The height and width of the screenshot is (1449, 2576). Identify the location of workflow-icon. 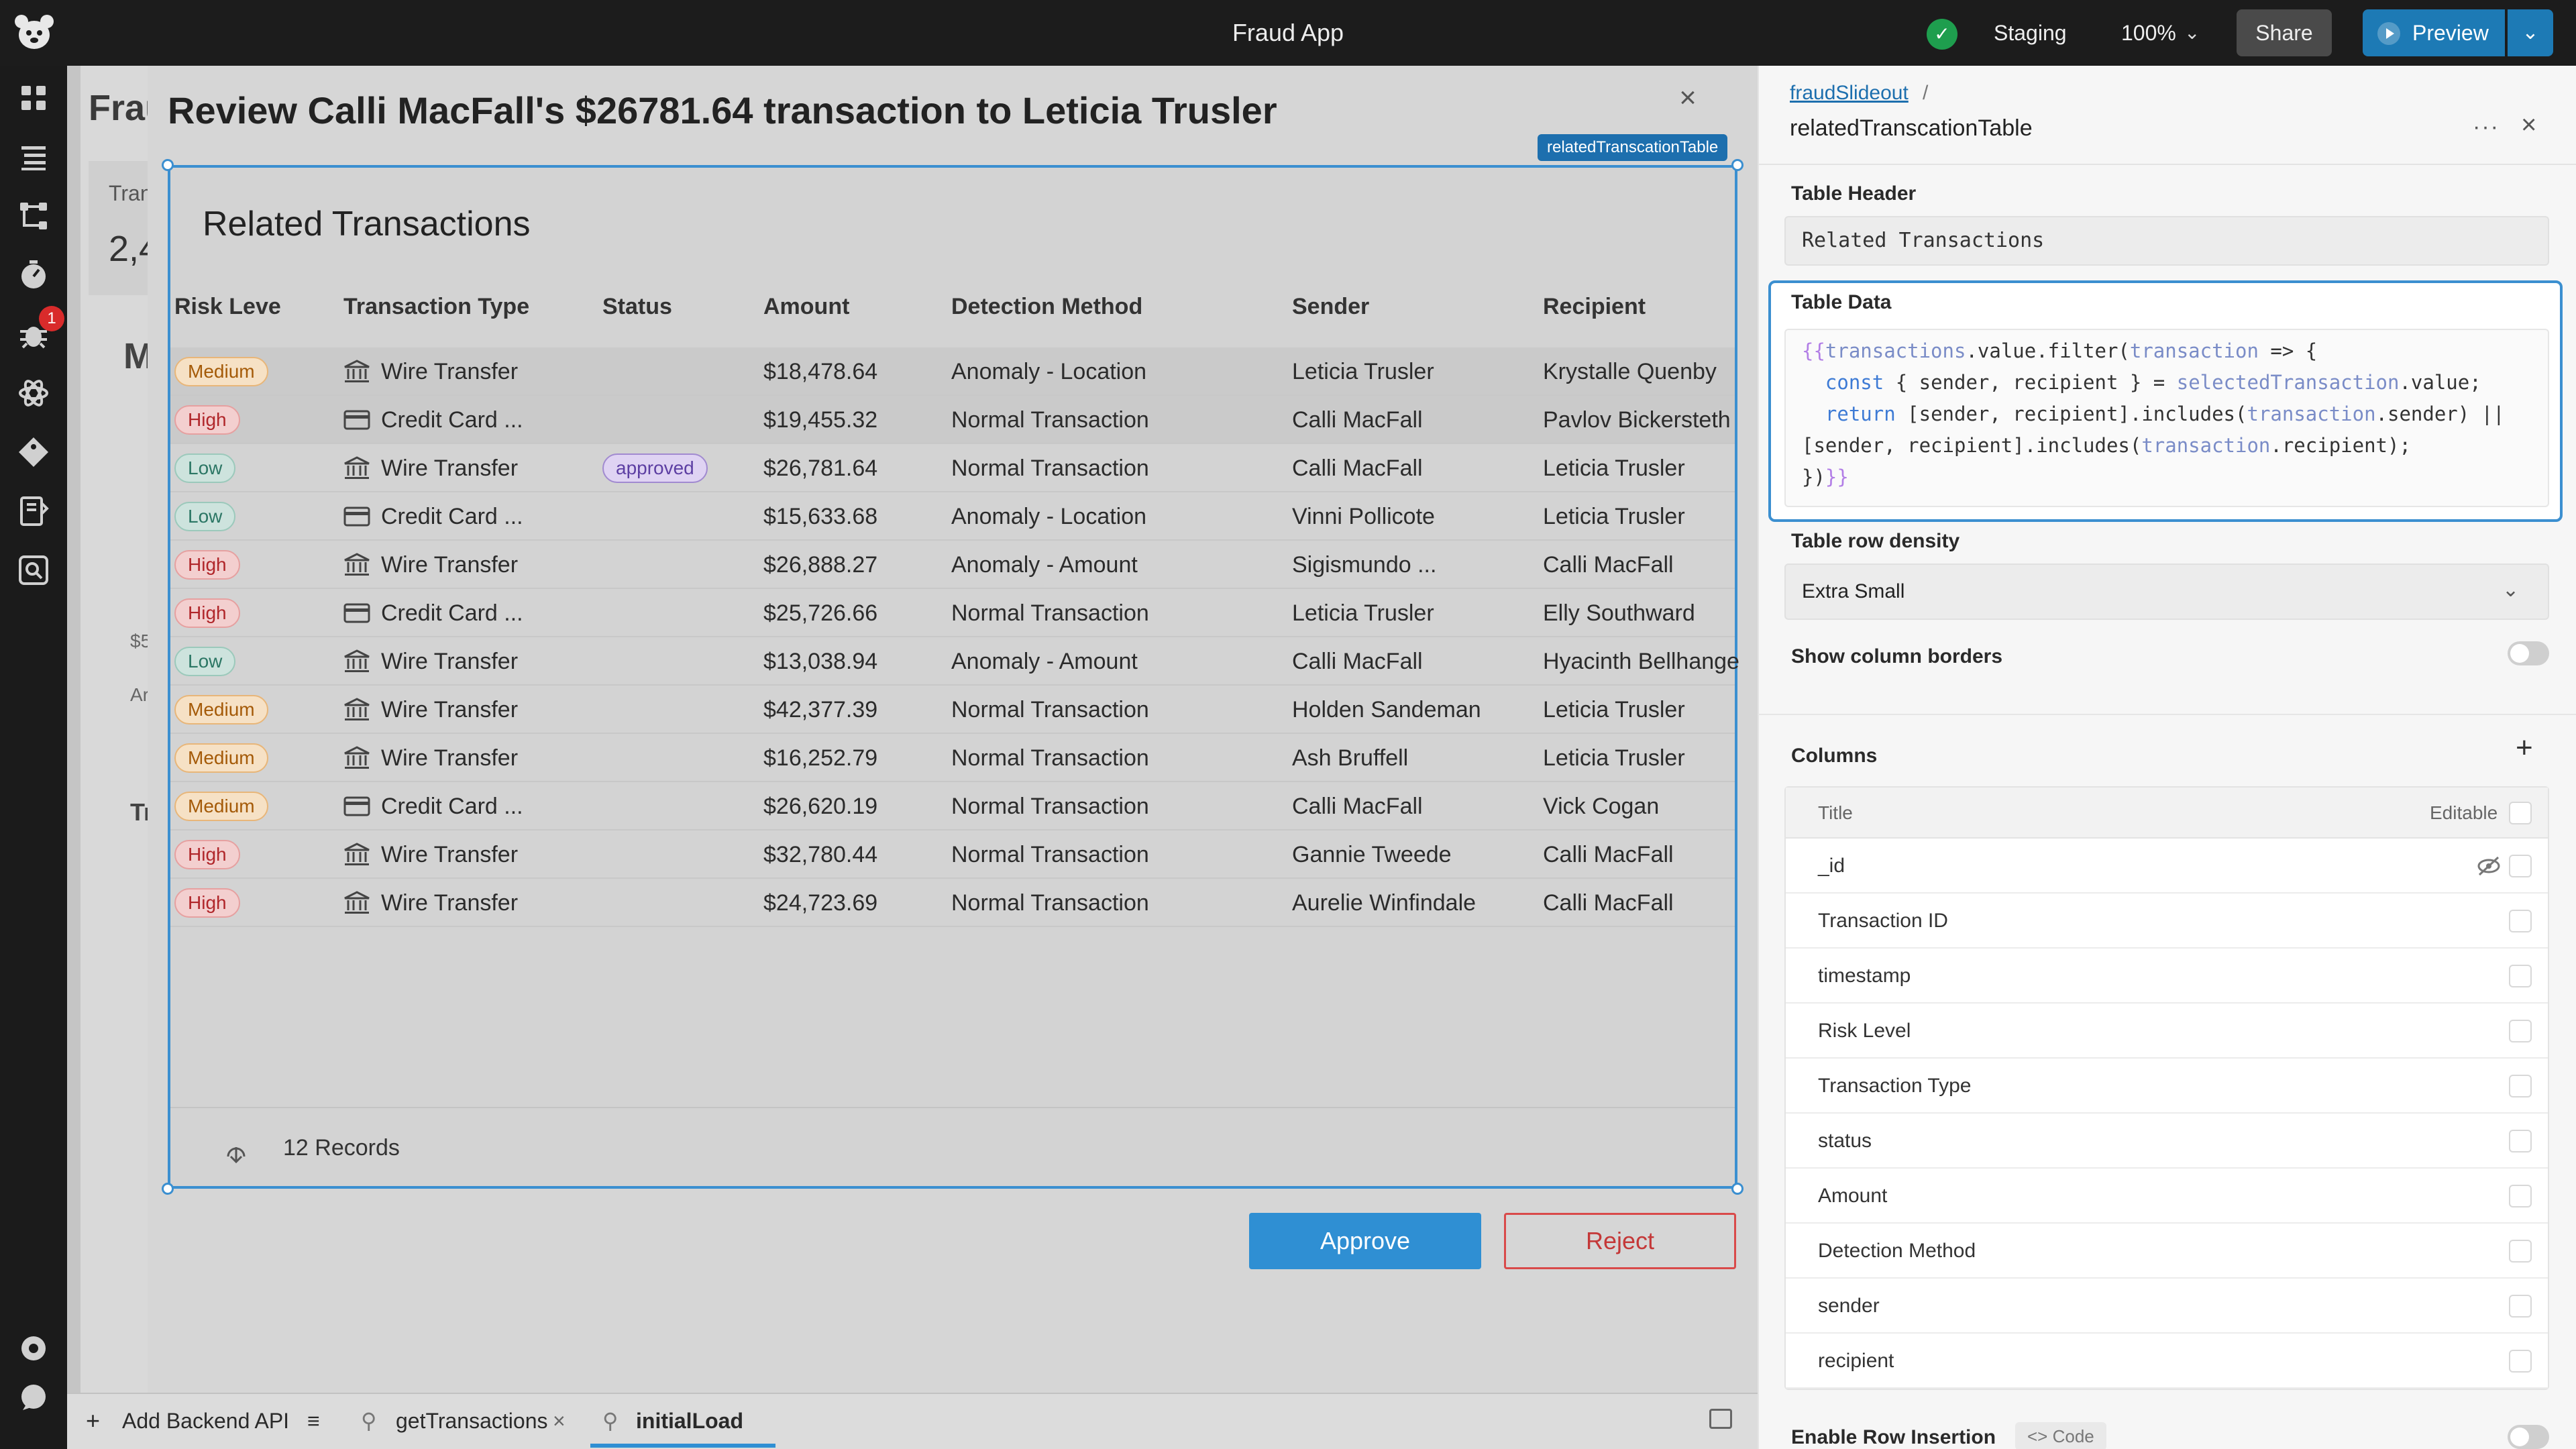
(33, 216).